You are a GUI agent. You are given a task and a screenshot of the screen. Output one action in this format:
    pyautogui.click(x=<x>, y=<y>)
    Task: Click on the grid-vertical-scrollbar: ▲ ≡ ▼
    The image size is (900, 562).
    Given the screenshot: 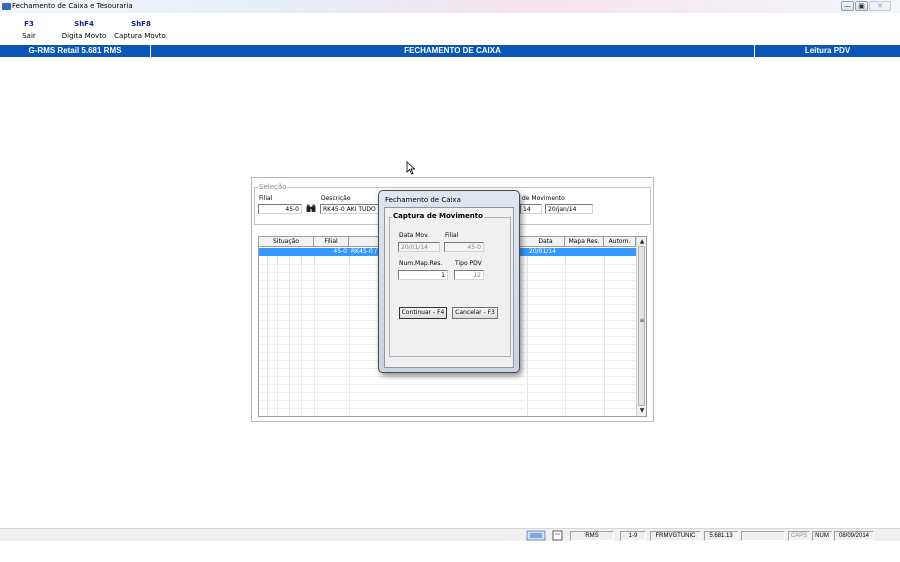 What is the action you would take?
    pyautogui.click(x=641, y=326)
    